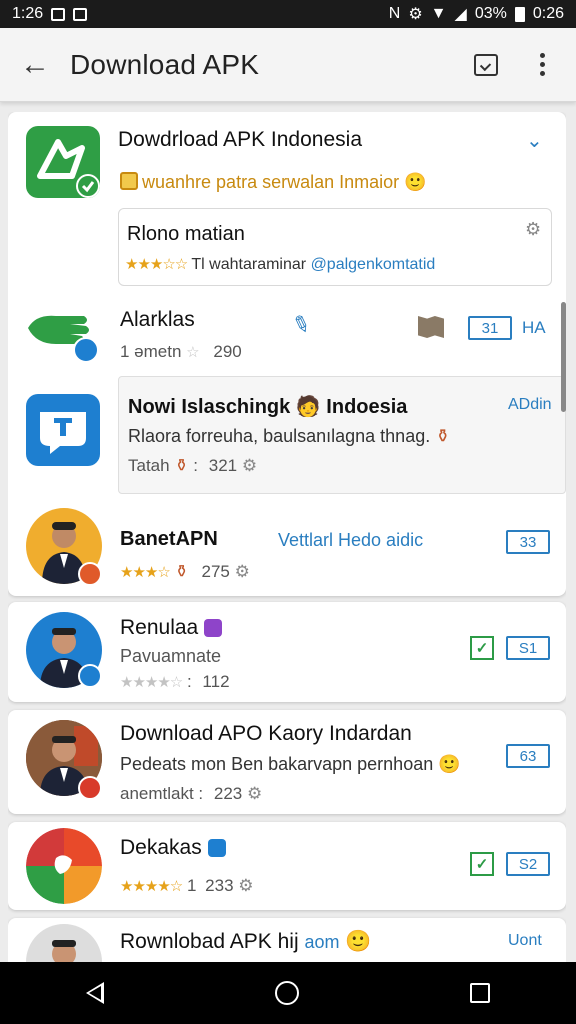  I want to click on action-link: ADdin, so click(530, 405).